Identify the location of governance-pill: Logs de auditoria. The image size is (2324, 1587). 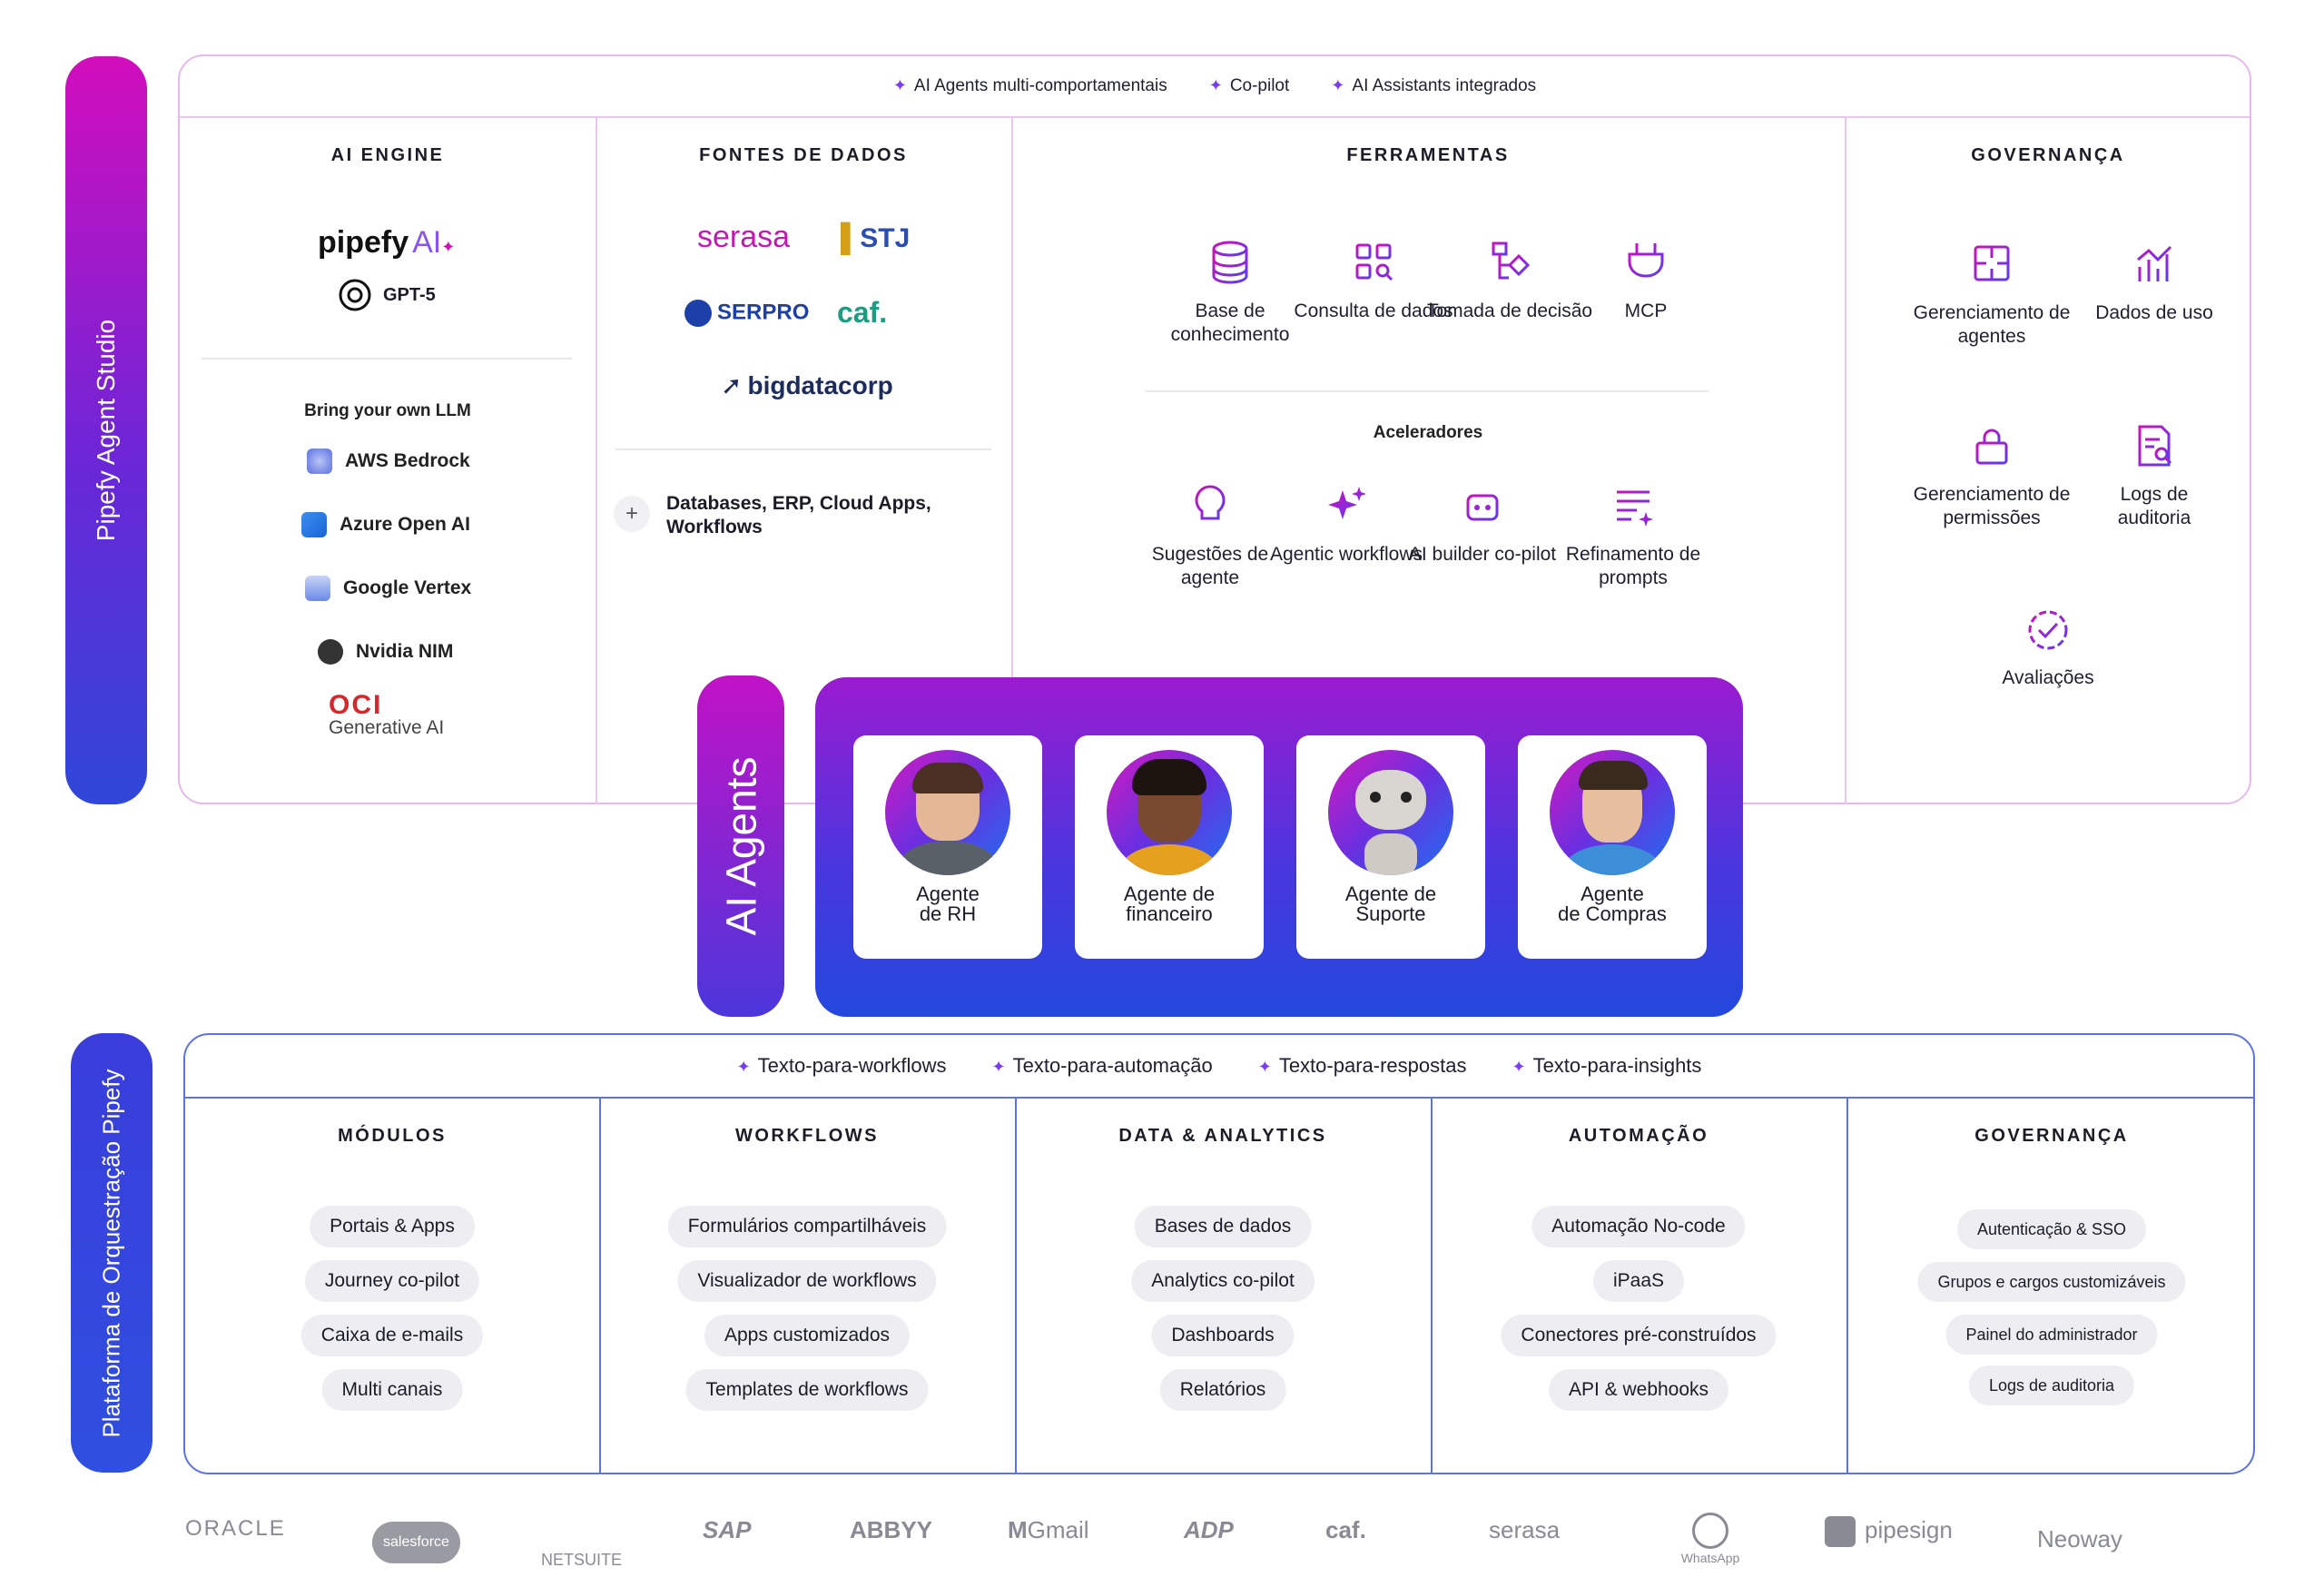
(2051, 1385).